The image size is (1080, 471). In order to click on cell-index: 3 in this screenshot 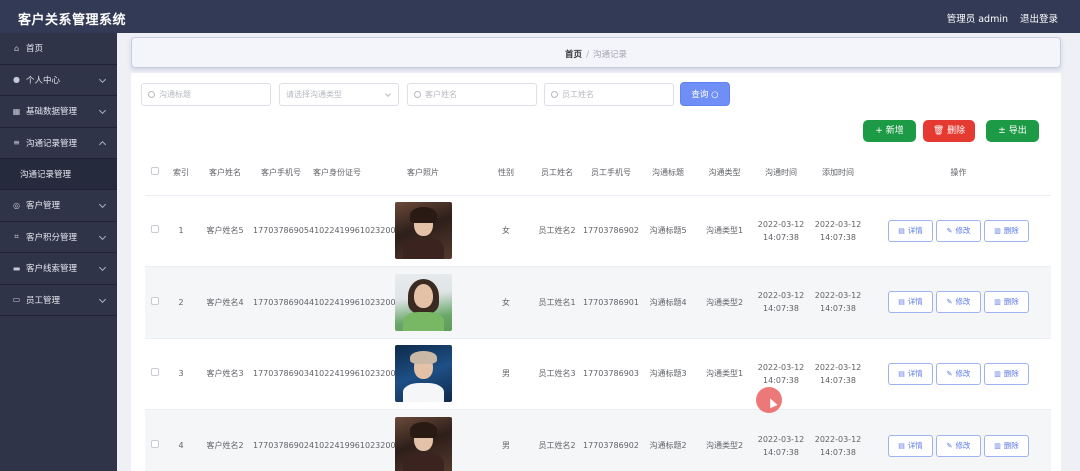, I will do `click(181, 373)`.